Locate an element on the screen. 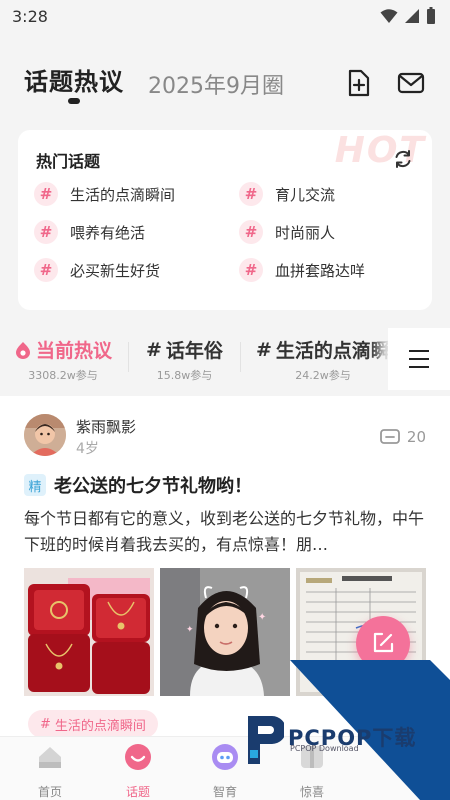 The image size is (450, 800). tab-label: 首页 is located at coordinates (49, 792).